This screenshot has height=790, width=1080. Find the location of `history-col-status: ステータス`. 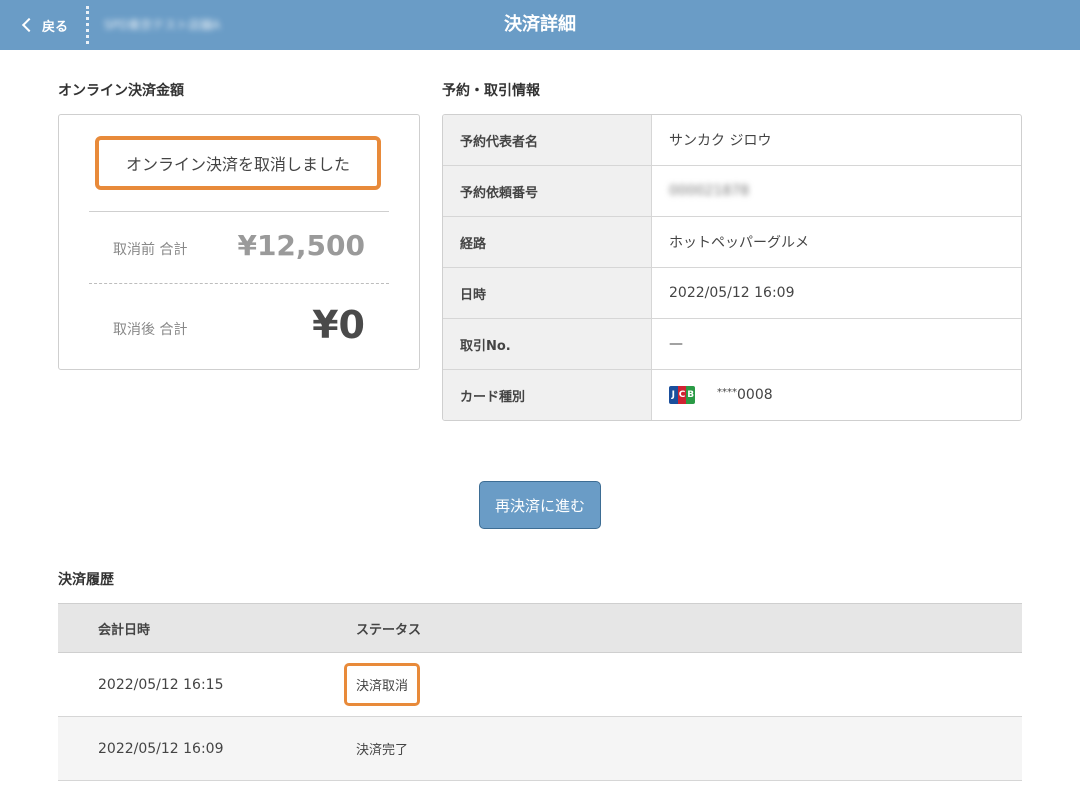

history-col-status: ステータス is located at coordinates (389, 630).